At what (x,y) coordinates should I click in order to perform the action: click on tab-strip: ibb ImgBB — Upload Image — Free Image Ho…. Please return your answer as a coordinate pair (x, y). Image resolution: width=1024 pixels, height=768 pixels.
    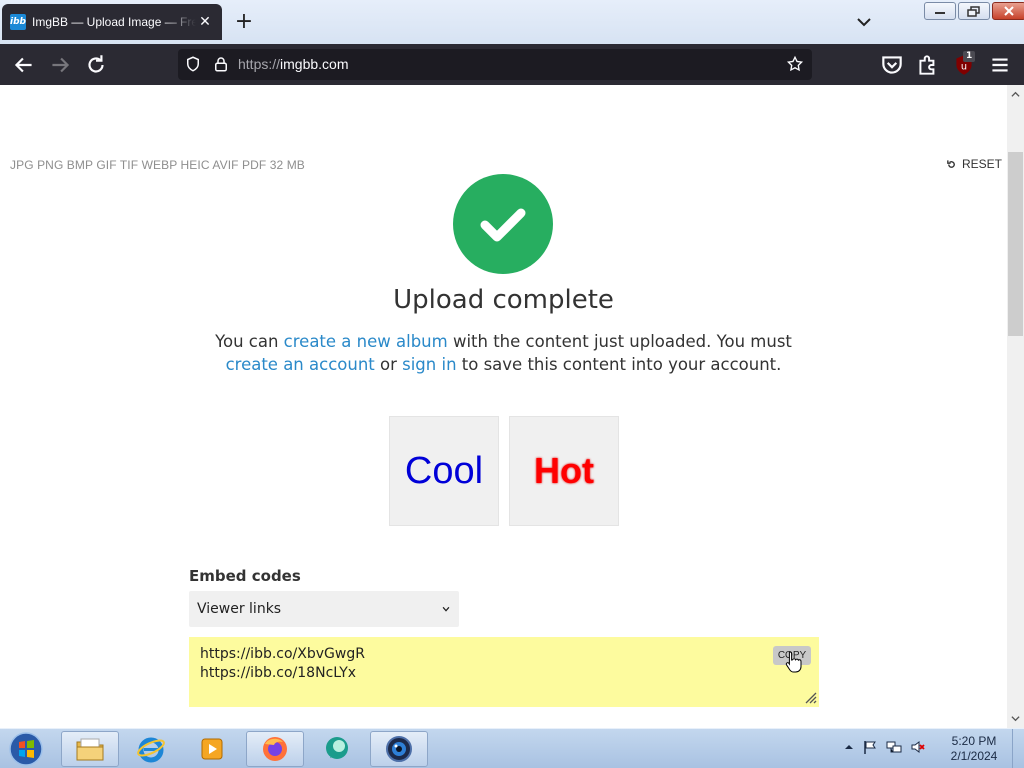
    Looking at the image, I should click on (512, 22).